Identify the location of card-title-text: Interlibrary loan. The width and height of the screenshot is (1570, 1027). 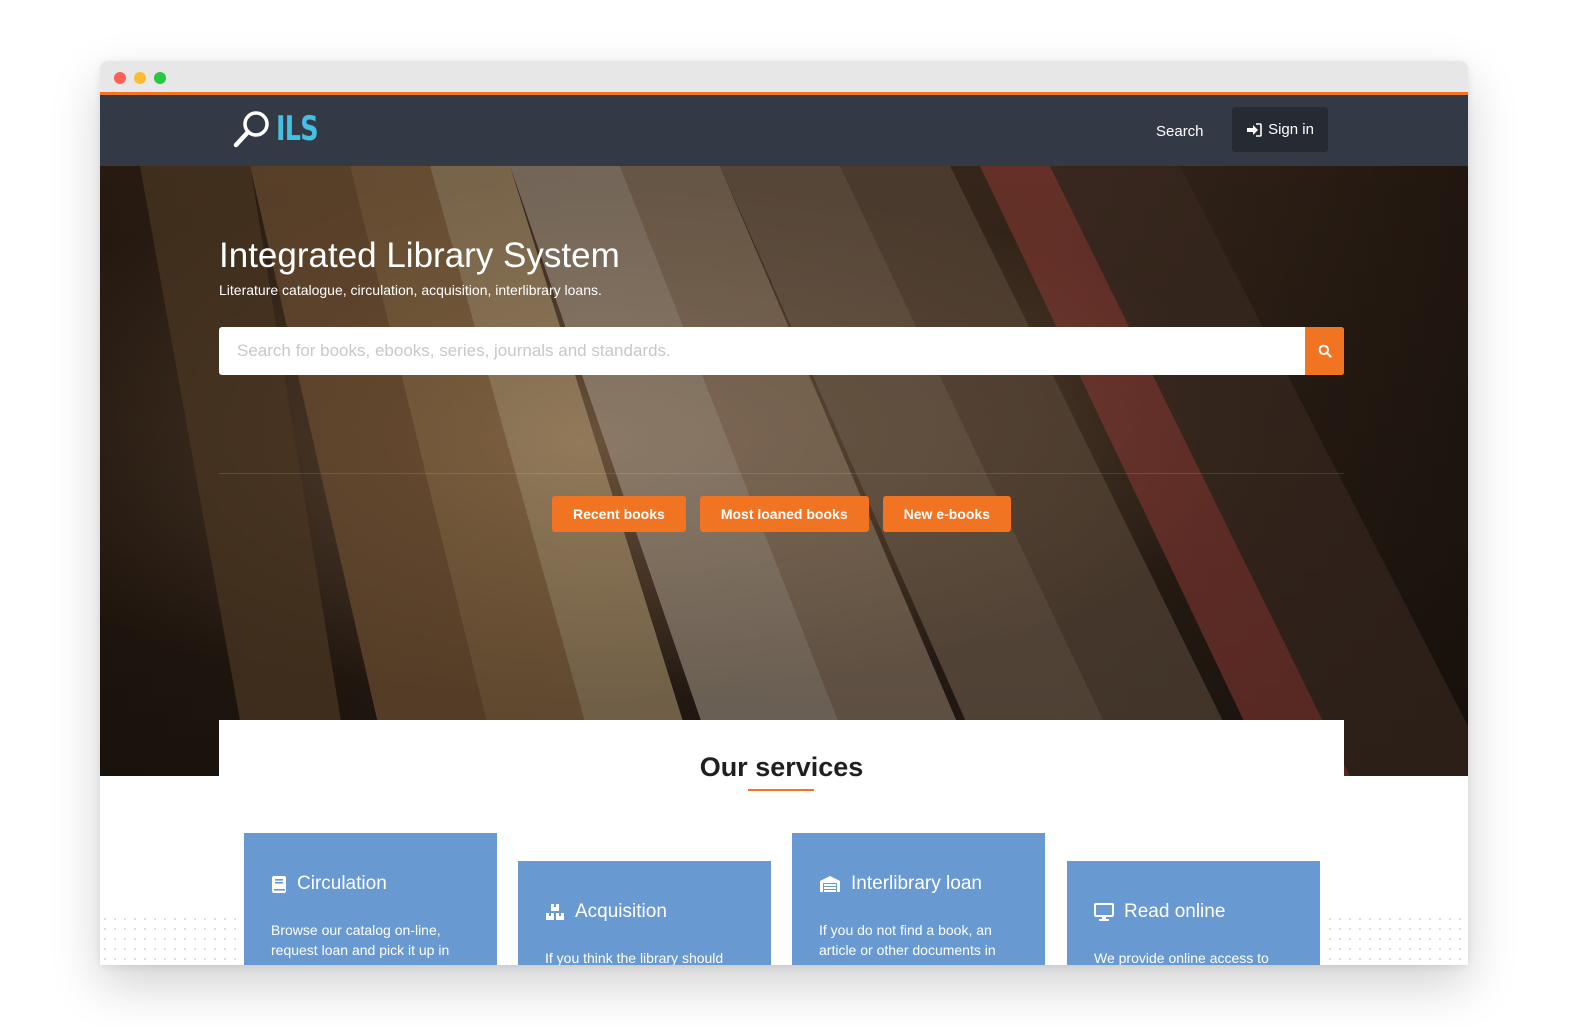
(916, 883).